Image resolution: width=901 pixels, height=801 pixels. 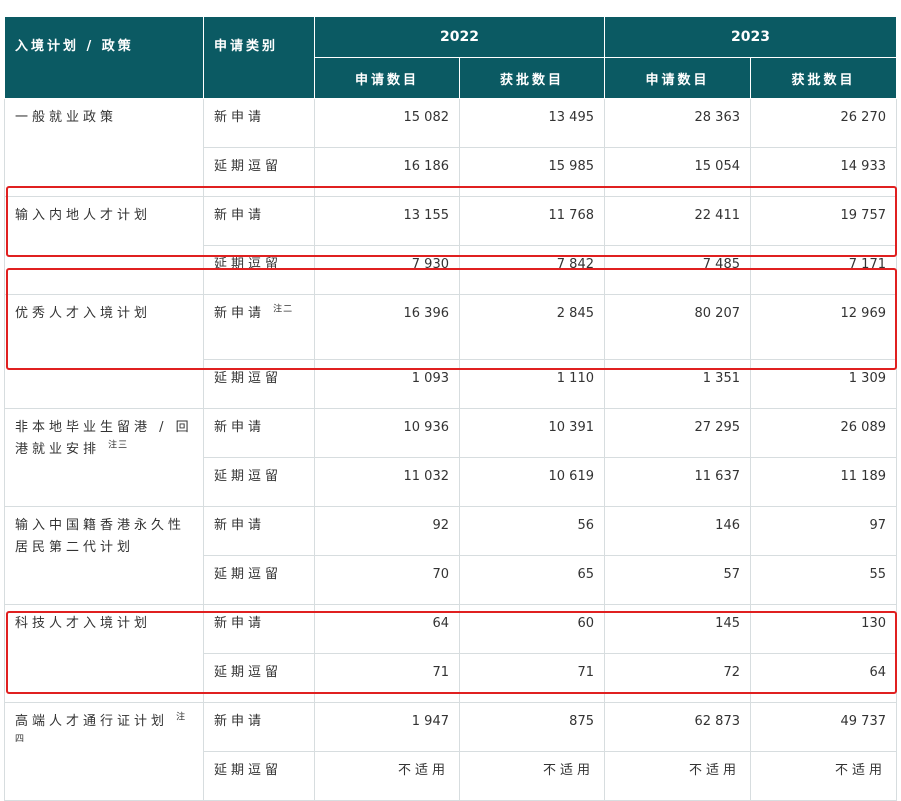 What do you see at coordinates (387, 327) in the screenshot?
I see `value-cell: 16 396` at bounding box center [387, 327].